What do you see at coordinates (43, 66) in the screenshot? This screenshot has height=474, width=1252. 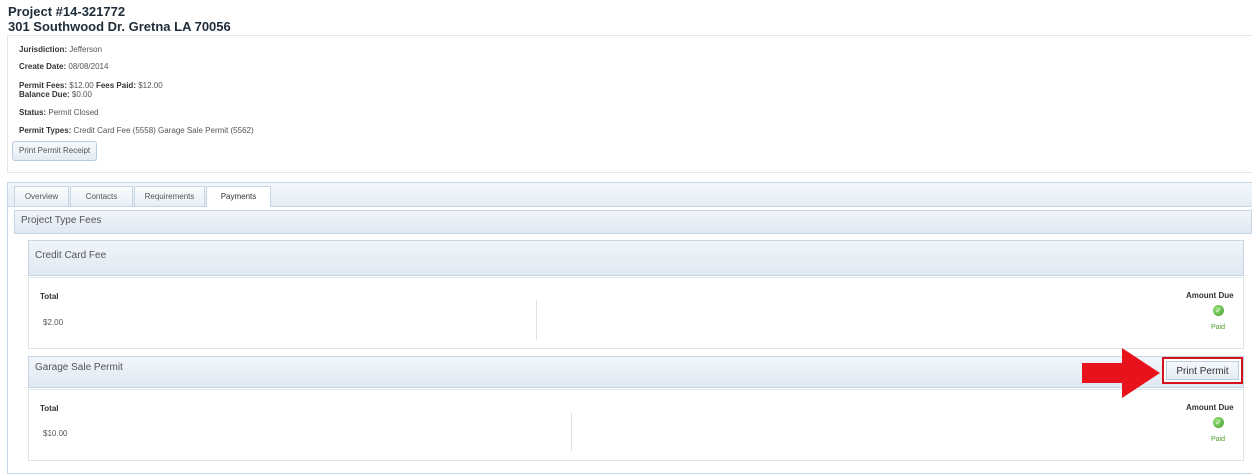 I see `create-date-label: Create Date:` at bounding box center [43, 66].